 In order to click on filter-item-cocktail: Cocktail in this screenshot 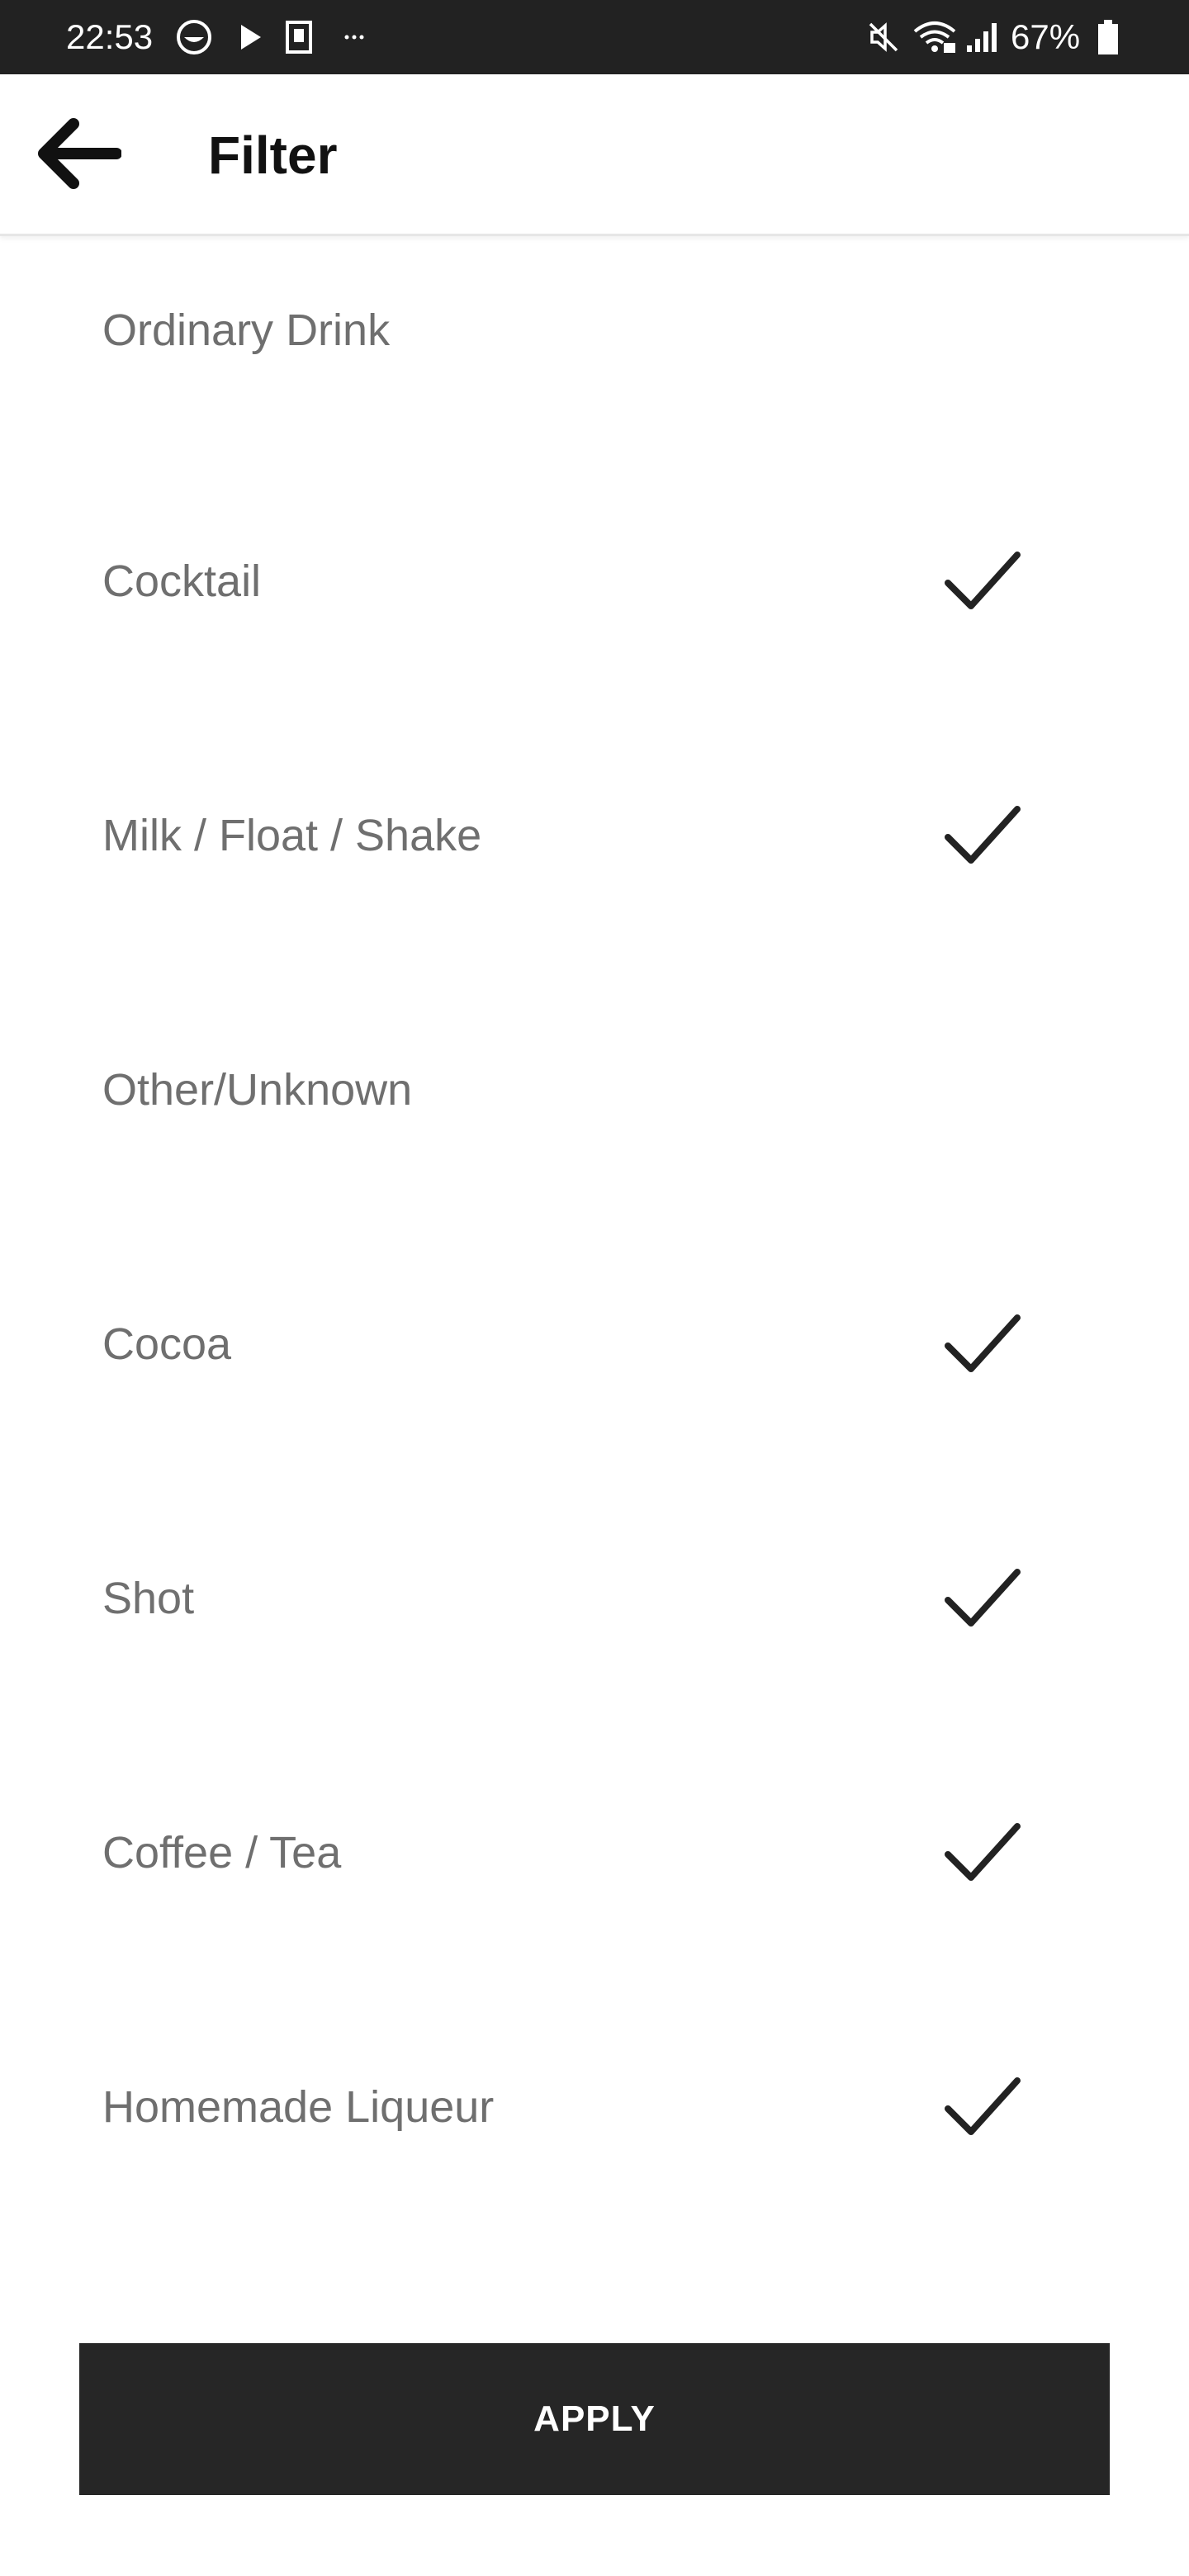, I will do `click(594, 581)`.